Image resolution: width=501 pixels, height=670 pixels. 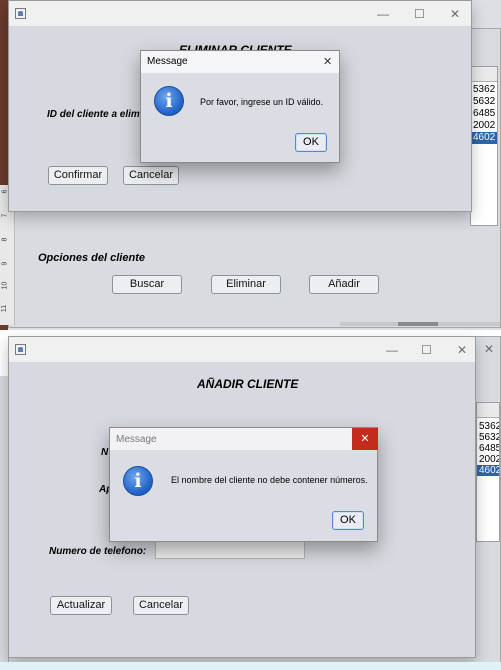 What do you see at coordinates (147, 284) in the screenshot?
I see `search-button: Buscar` at bounding box center [147, 284].